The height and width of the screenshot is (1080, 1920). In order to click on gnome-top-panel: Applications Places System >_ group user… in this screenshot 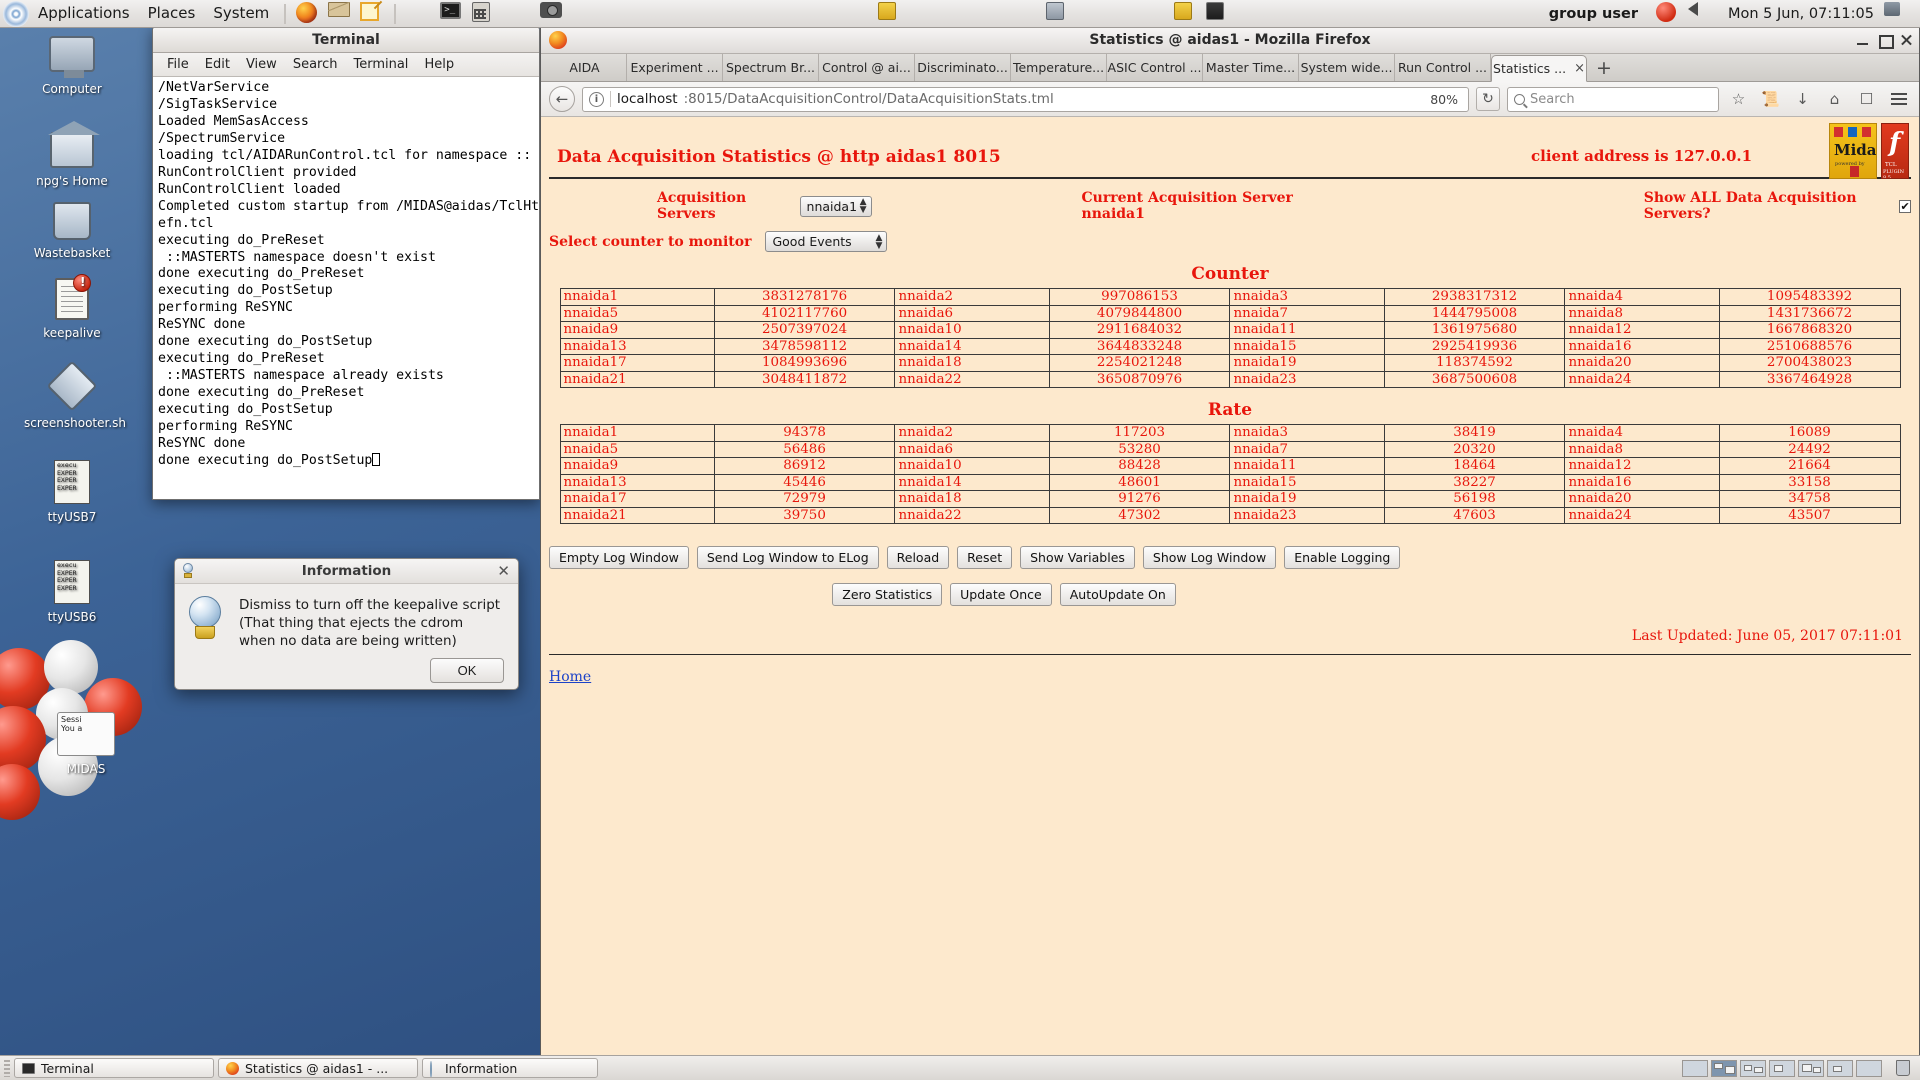, I will do `click(960, 14)`.